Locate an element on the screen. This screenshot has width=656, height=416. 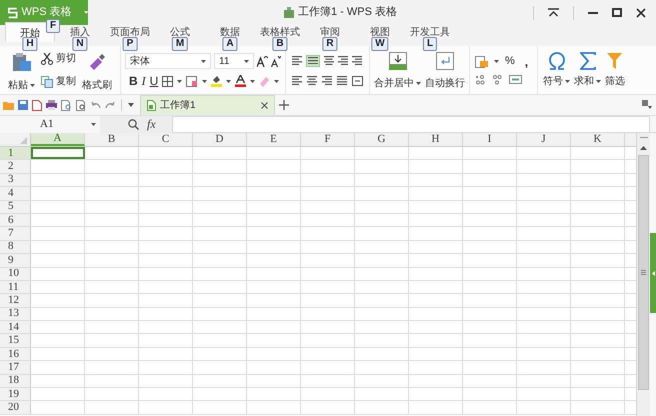
shortcut-key-tooltip: B is located at coordinates (280, 44).